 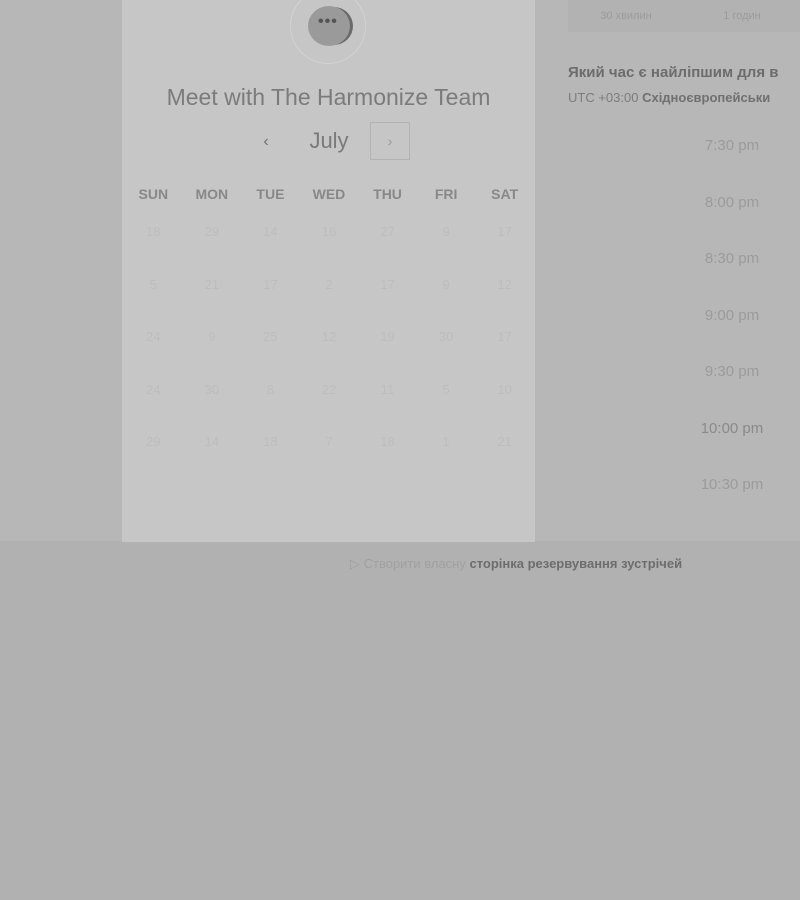 I want to click on weekday-label: WED, so click(x=329, y=194).